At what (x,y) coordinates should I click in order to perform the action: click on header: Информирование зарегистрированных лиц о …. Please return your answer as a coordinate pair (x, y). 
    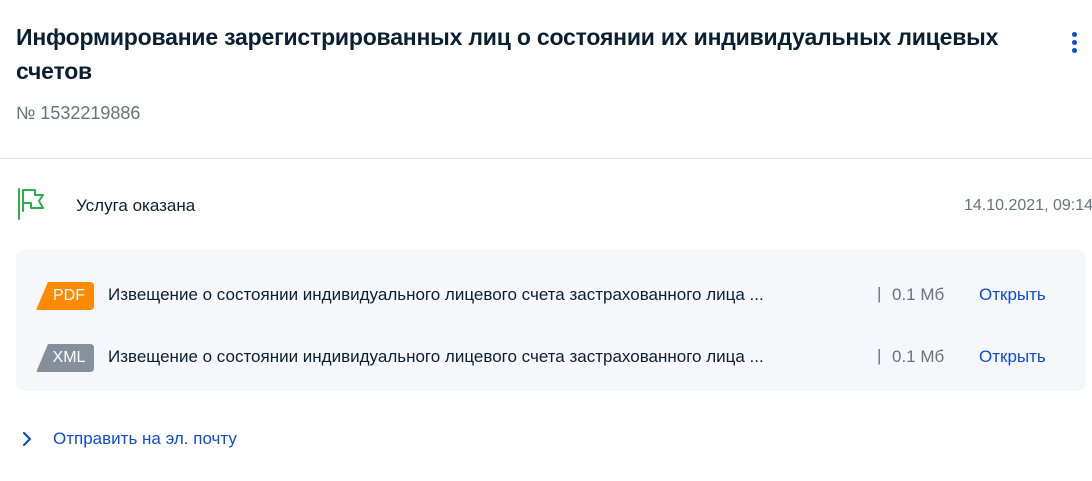
    Looking at the image, I should click on (531, 54).